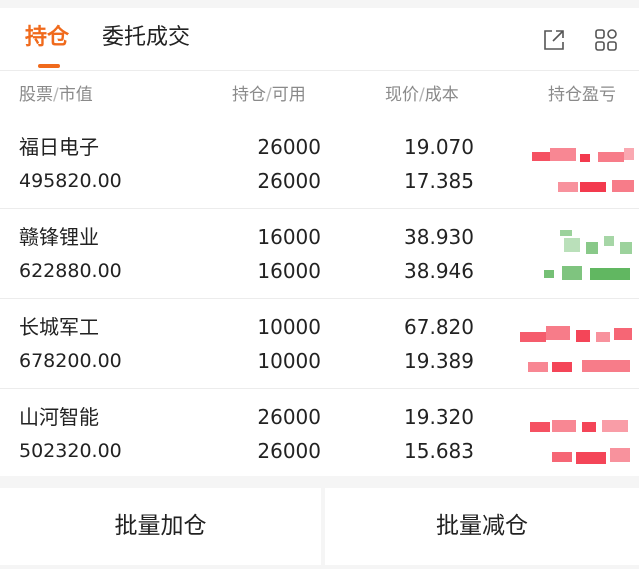 The image size is (639, 569). I want to click on cost-price: 38.946, so click(439, 271).